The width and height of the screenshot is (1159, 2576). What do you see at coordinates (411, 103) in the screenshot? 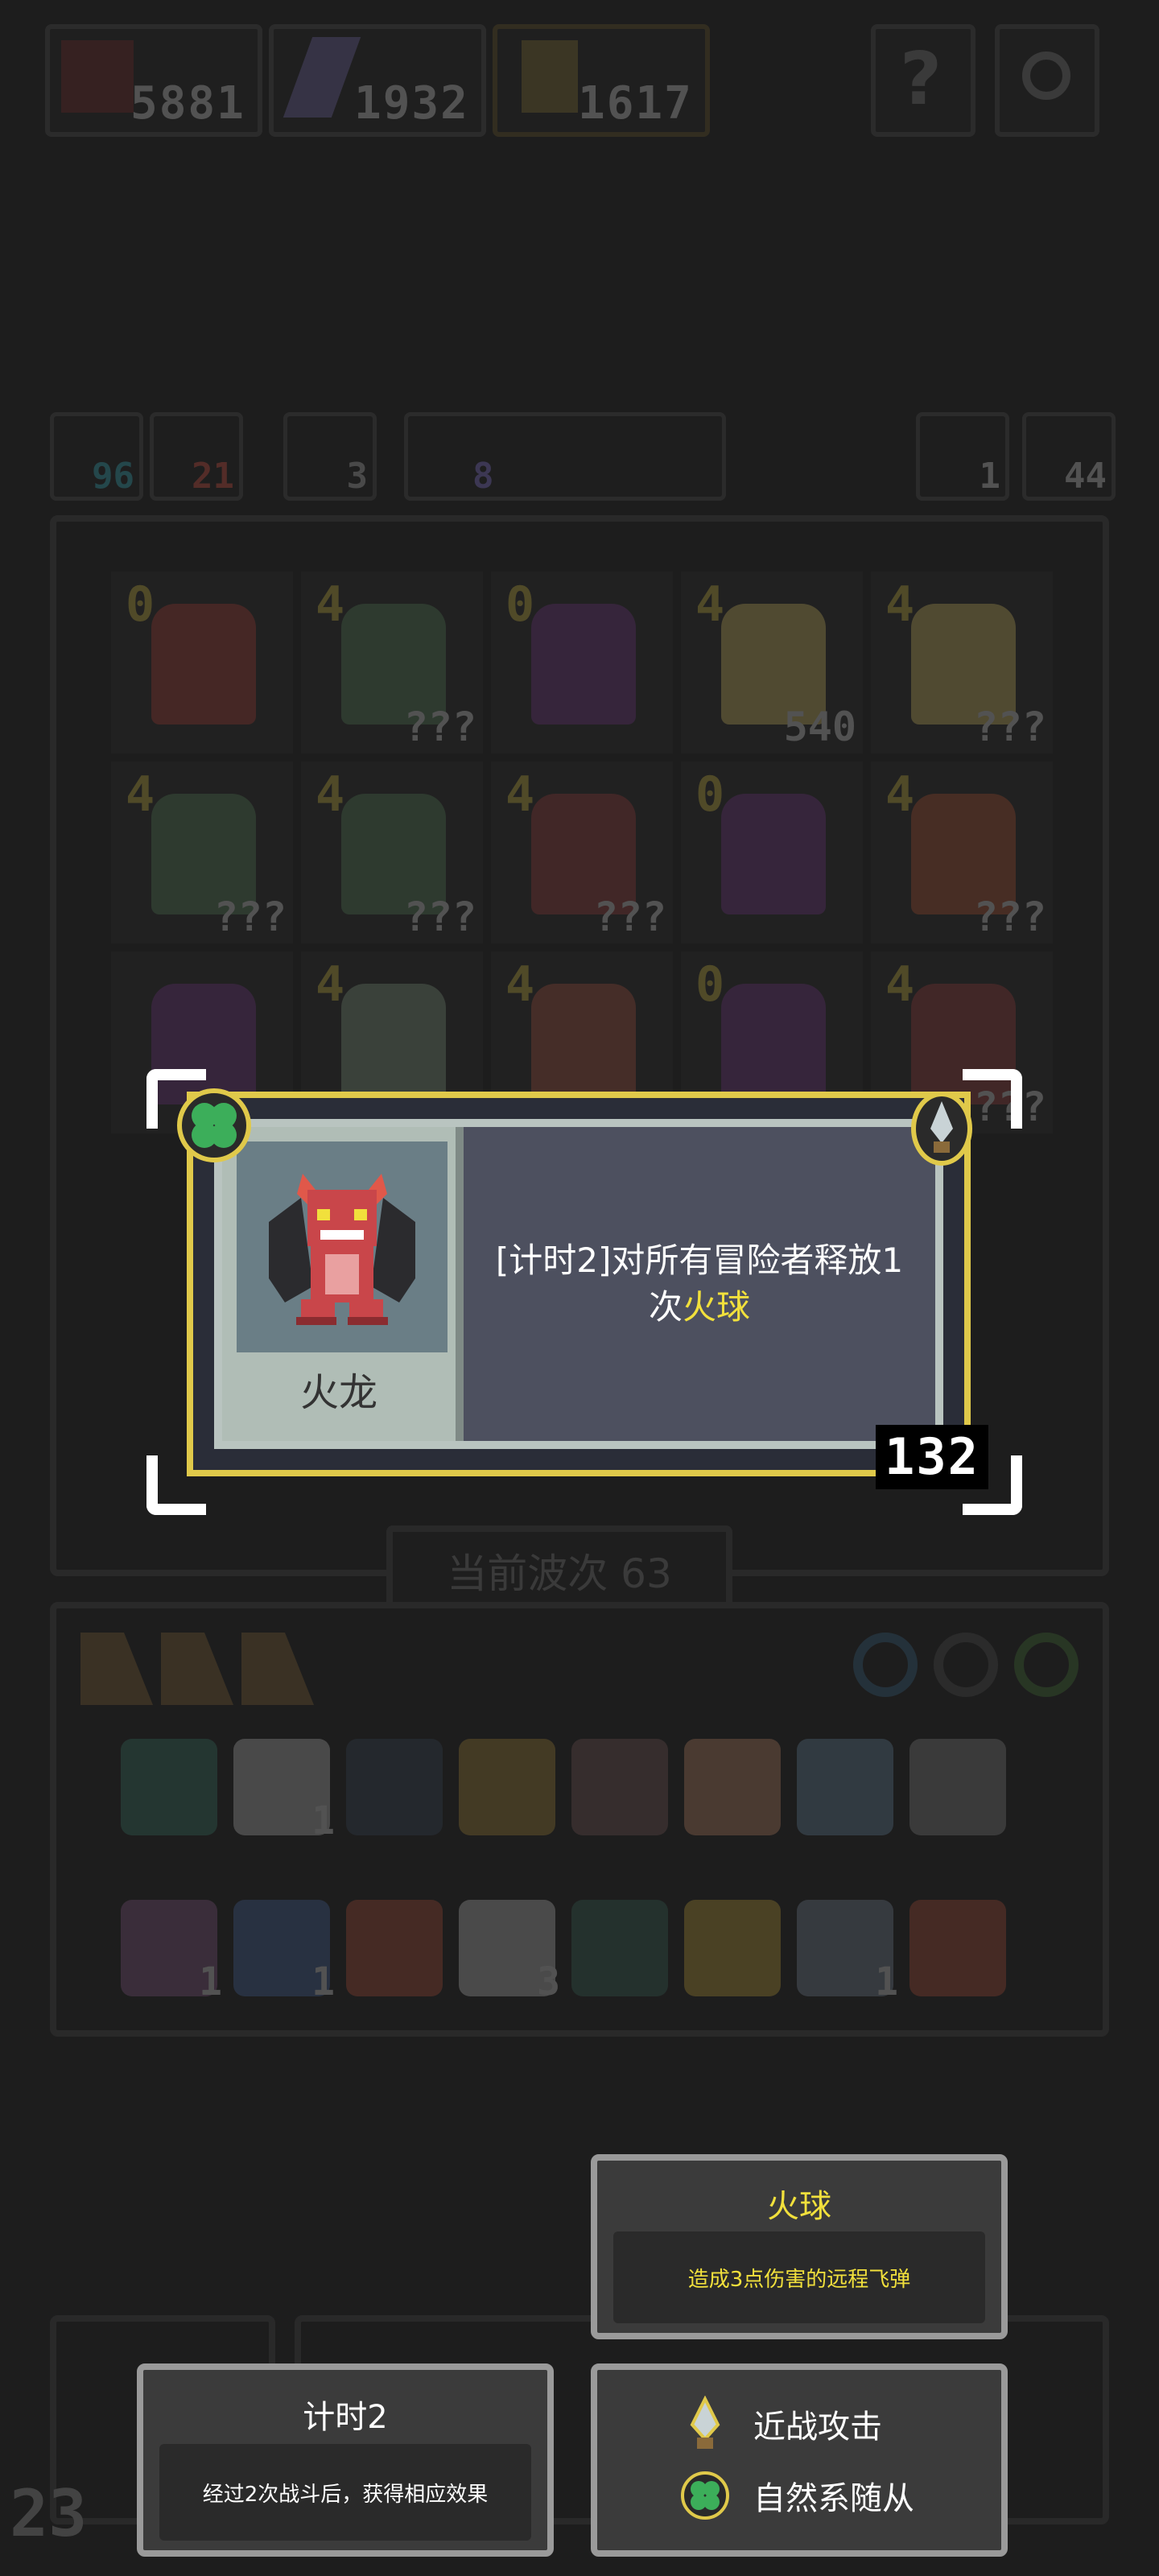
I see `resource-lightning-value: 1932` at bounding box center [411, 103].